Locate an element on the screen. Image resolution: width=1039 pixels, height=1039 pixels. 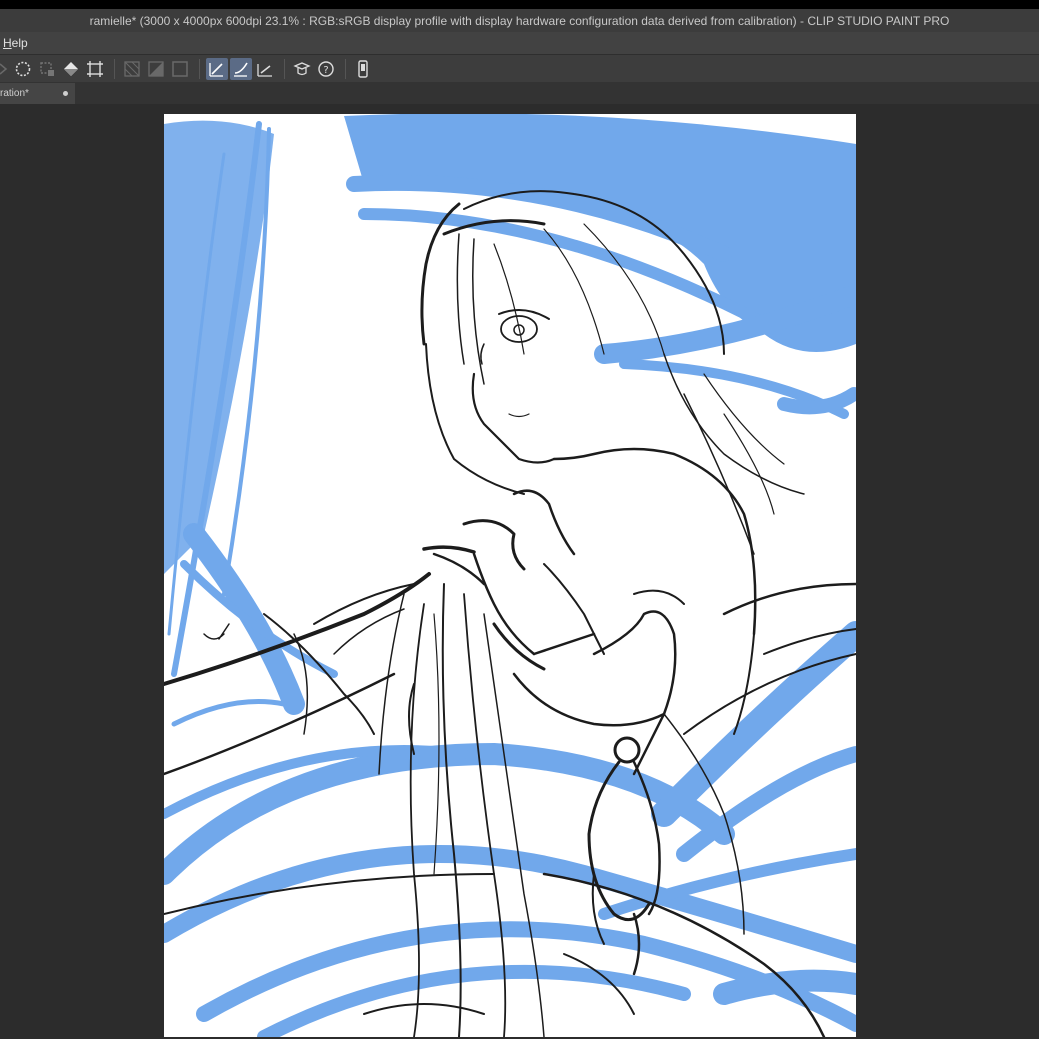
select-all-icon is located at coordinates (23, 69).